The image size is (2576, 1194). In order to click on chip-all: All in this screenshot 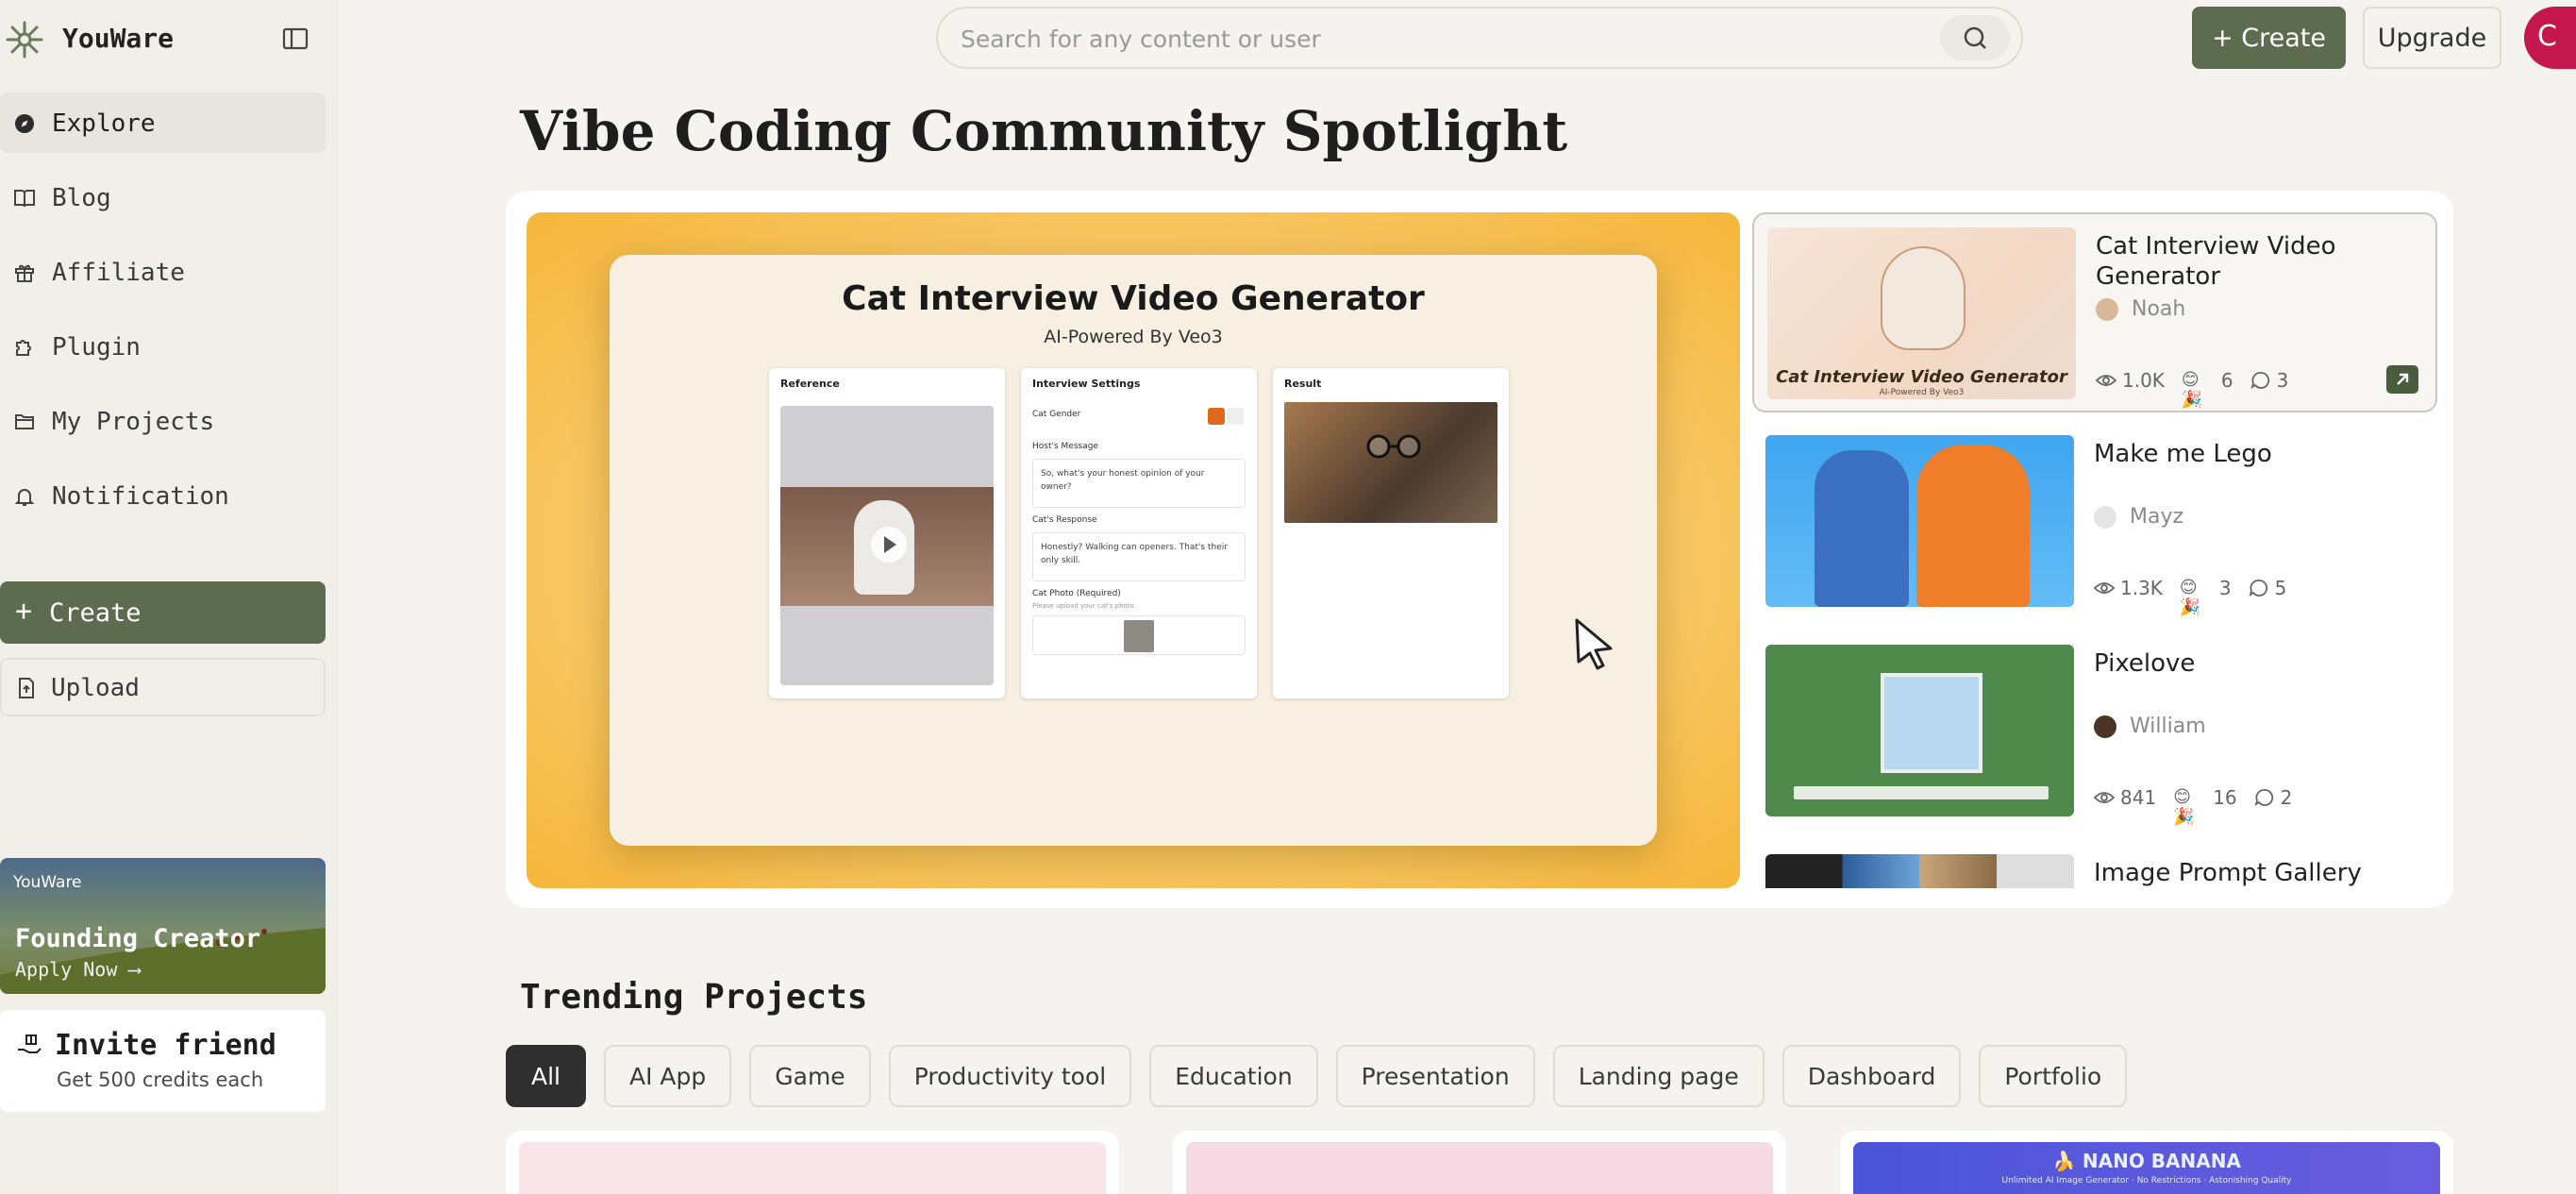, I will do `click(546, 1076)`.